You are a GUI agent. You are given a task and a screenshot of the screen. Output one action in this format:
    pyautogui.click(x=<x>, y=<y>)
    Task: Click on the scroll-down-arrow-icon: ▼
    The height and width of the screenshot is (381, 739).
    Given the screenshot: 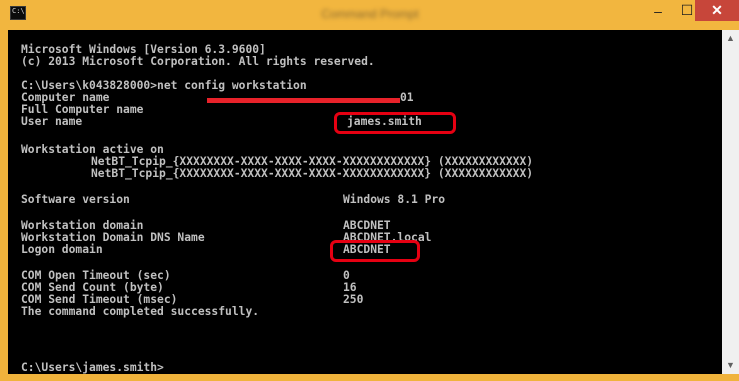 What is the action you would take?
    pyautogui.click(x=730, y=365)
    